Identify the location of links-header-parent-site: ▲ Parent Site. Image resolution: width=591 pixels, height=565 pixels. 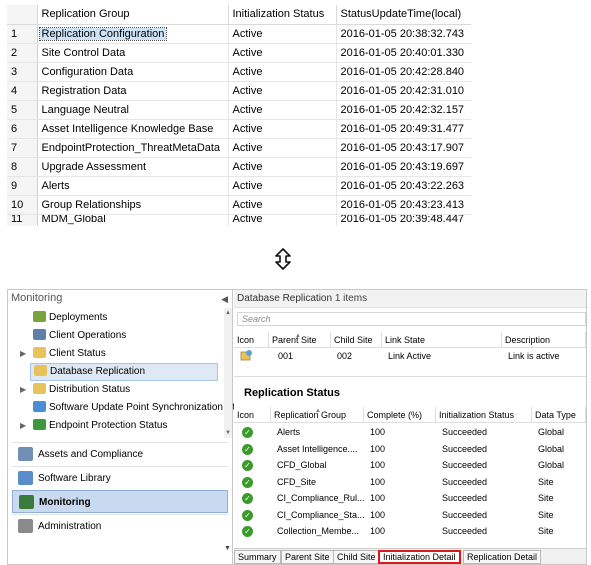
(300, 340).